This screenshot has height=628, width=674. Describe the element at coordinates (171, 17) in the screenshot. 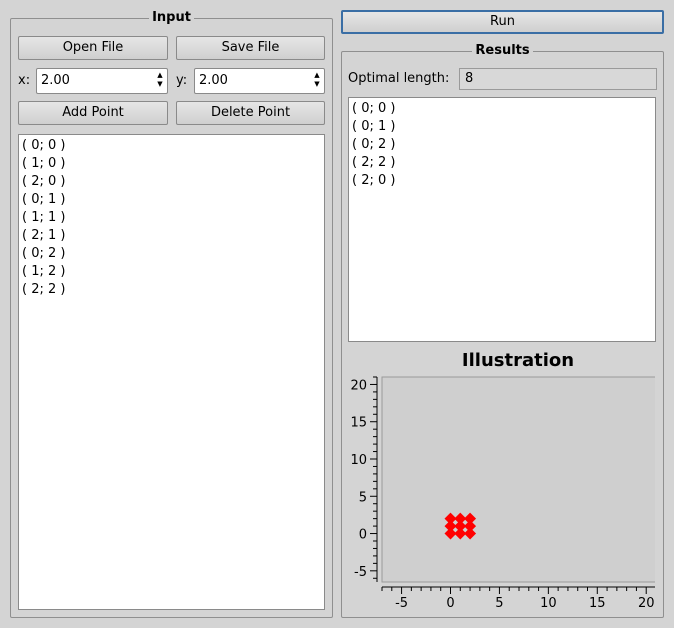

I see `input-group-title: Input` at that location.